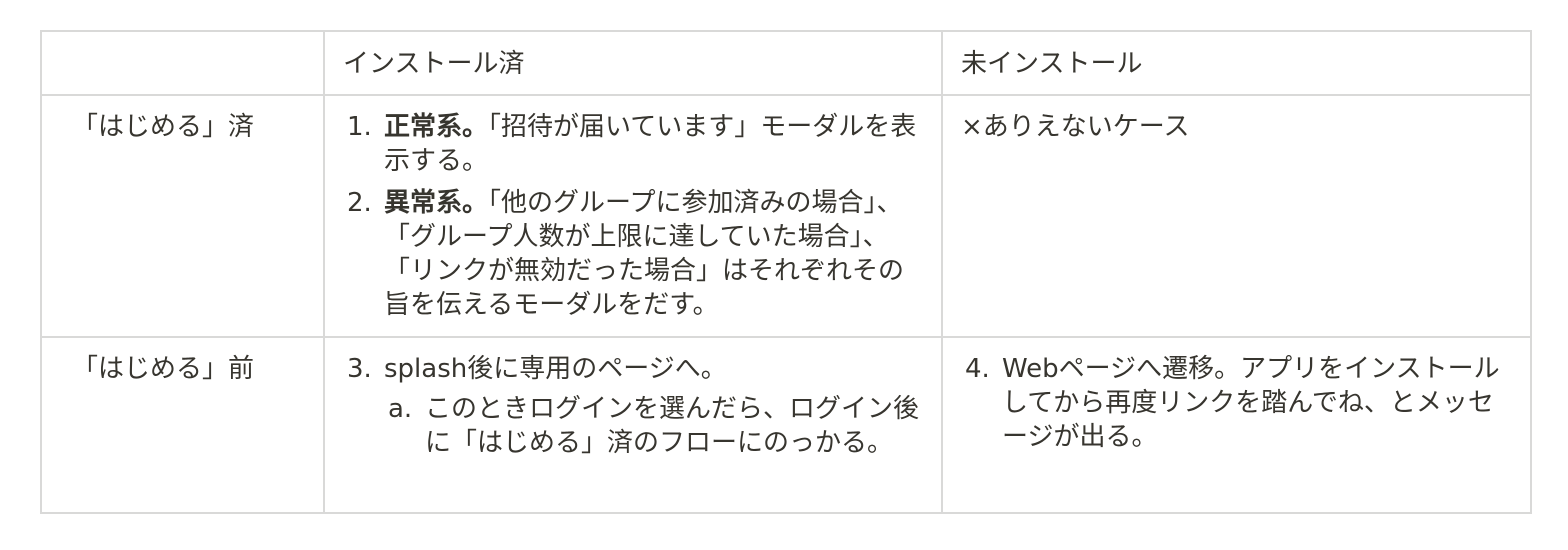 This screenshot has height=550, width=1568. Describe the element at coordinates (977, 369) in the screenshot. I see `list-number: 4.` at that location.